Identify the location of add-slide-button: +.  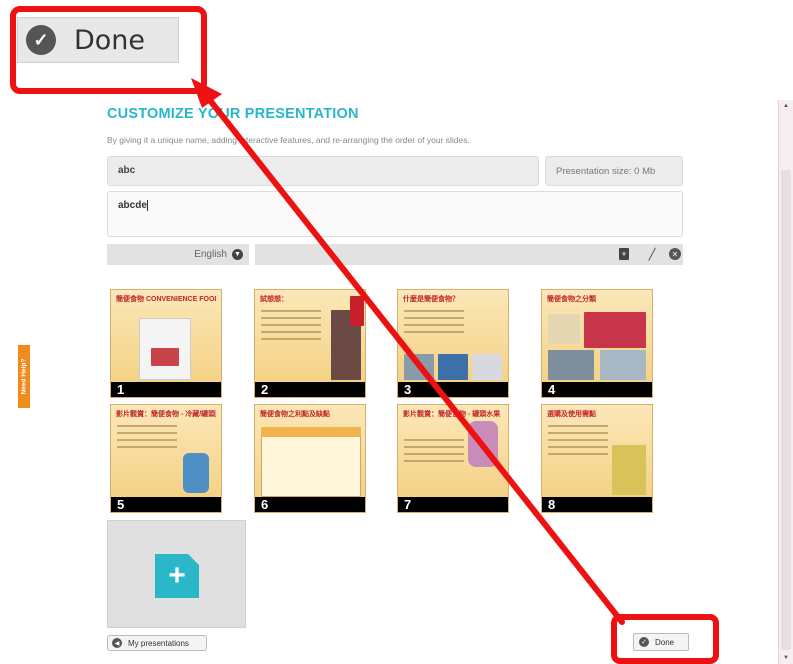
(176, 574).